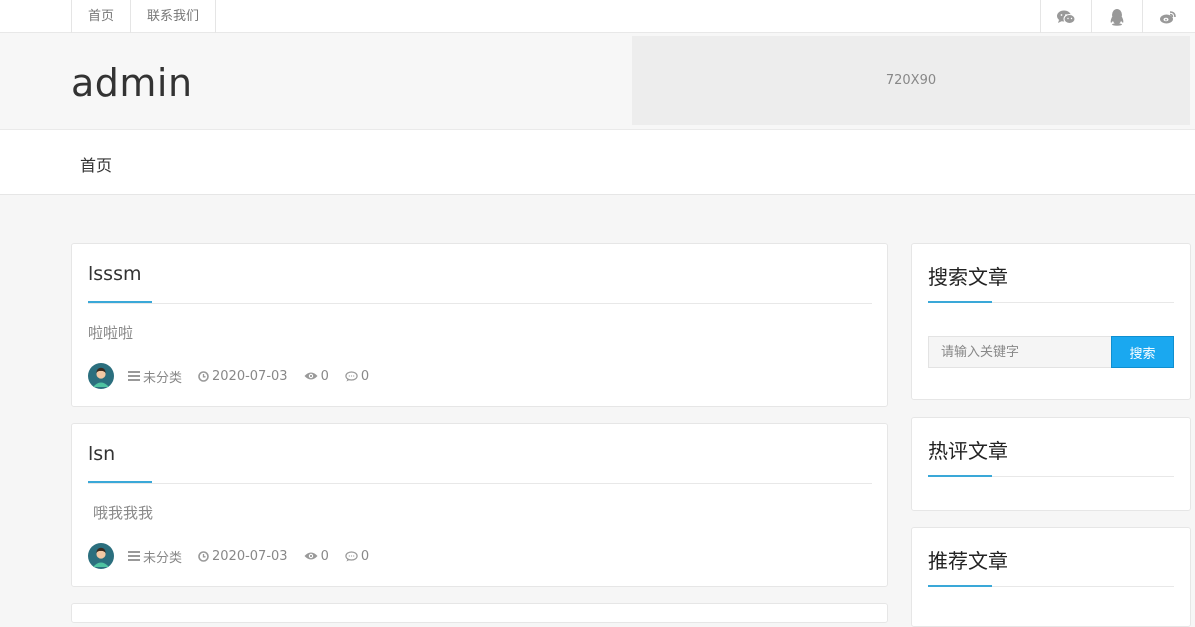  Describe the element at coordinates (1020, 352) in the screenshot. I see `search-input` at that location.